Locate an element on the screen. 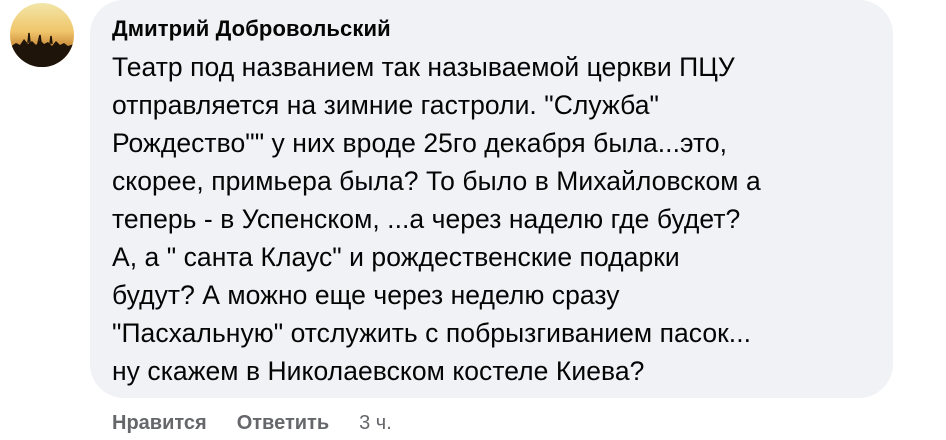 The image size is (946, 440). avatar is located at coordinates (42, 35).